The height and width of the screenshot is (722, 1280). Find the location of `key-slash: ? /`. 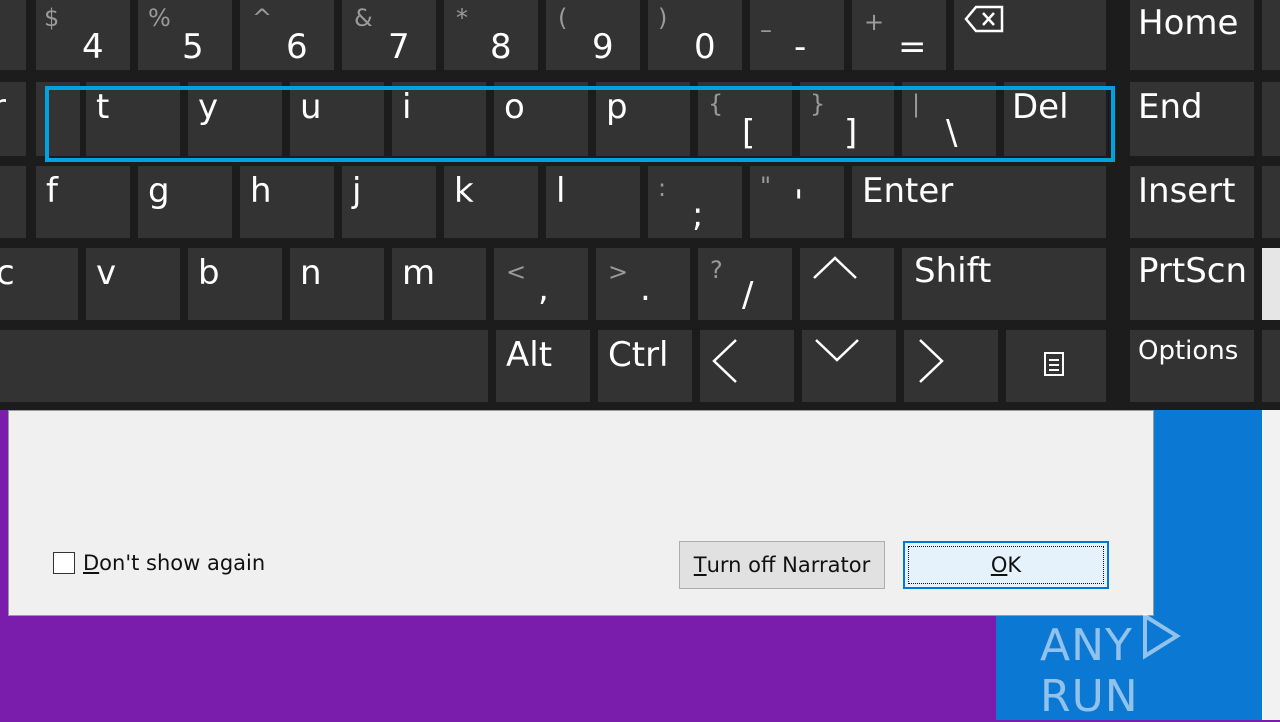

key-slash: ? / is located at coordinates (745, 284).